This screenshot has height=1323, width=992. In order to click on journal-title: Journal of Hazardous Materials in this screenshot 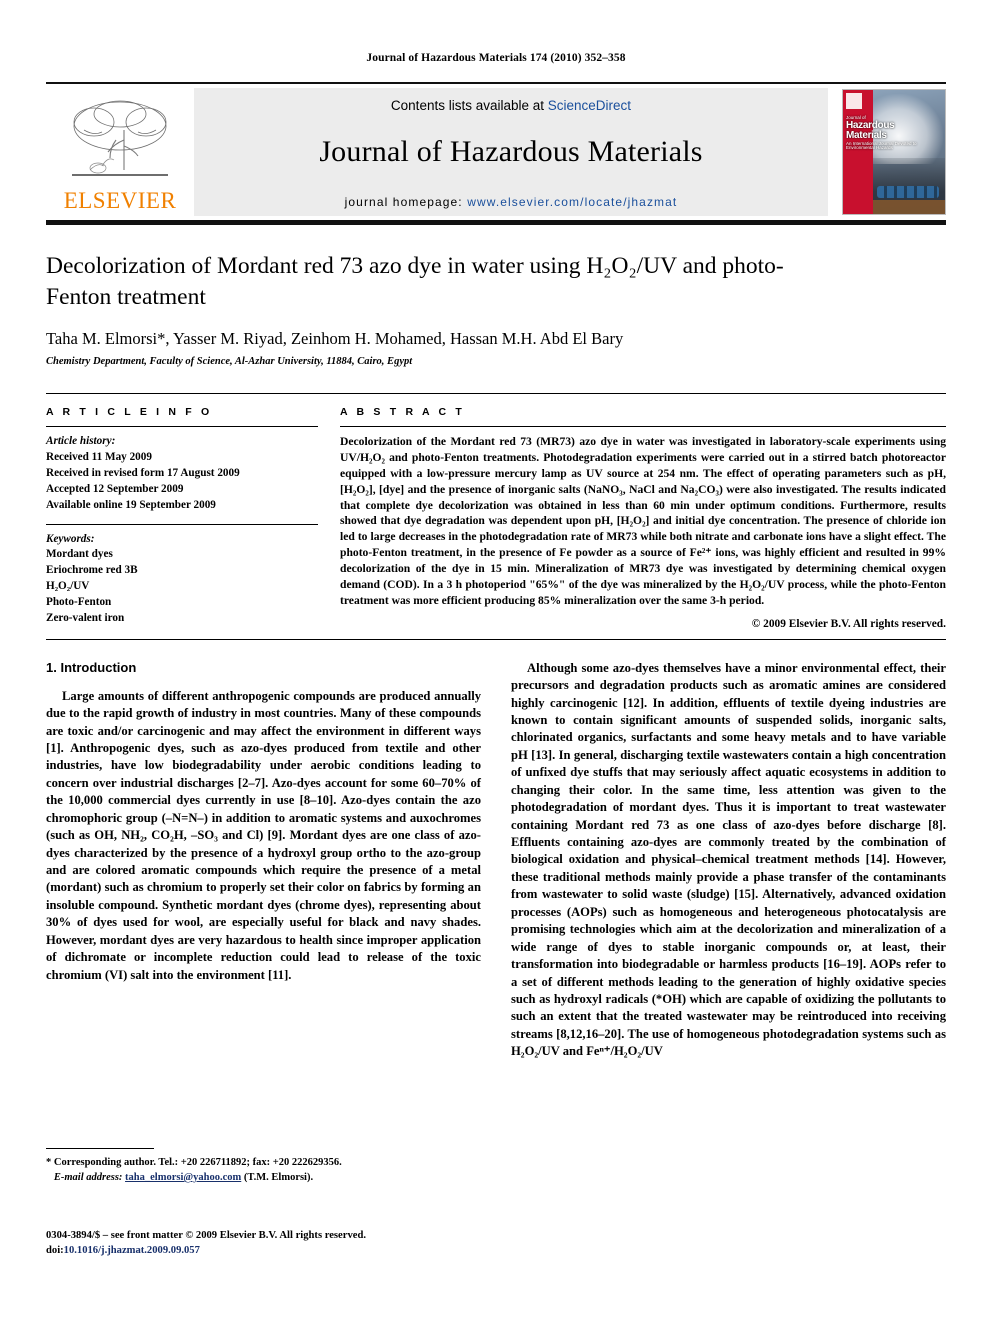, I will do `click(511, 151)`.